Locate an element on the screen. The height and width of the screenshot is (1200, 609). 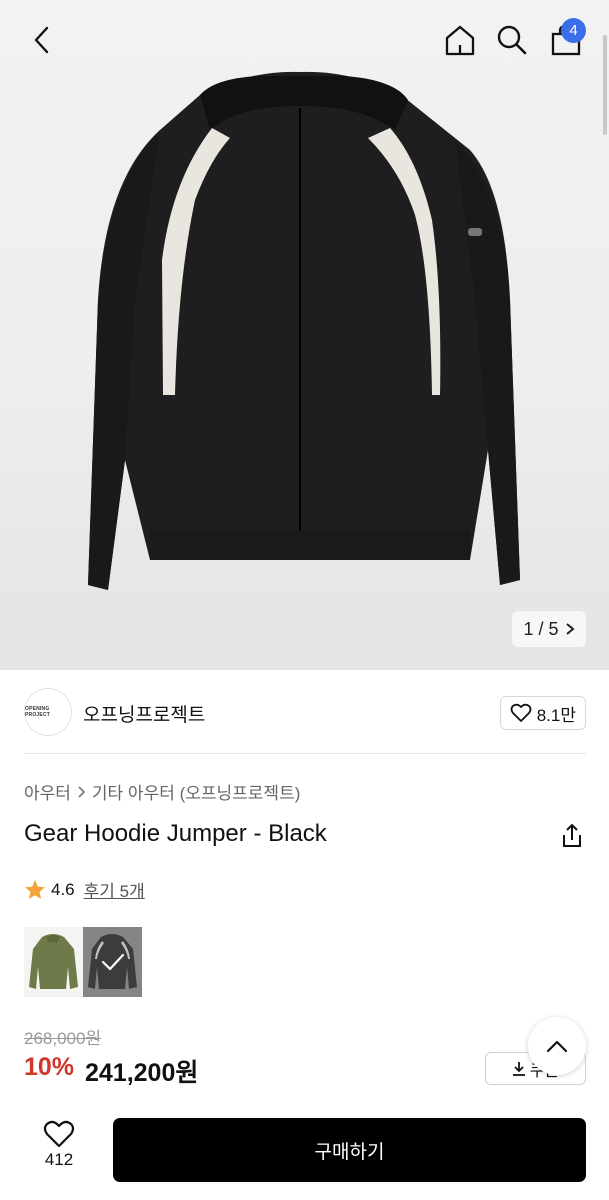
chevron-left-icon is located at coordinates (41, 40).